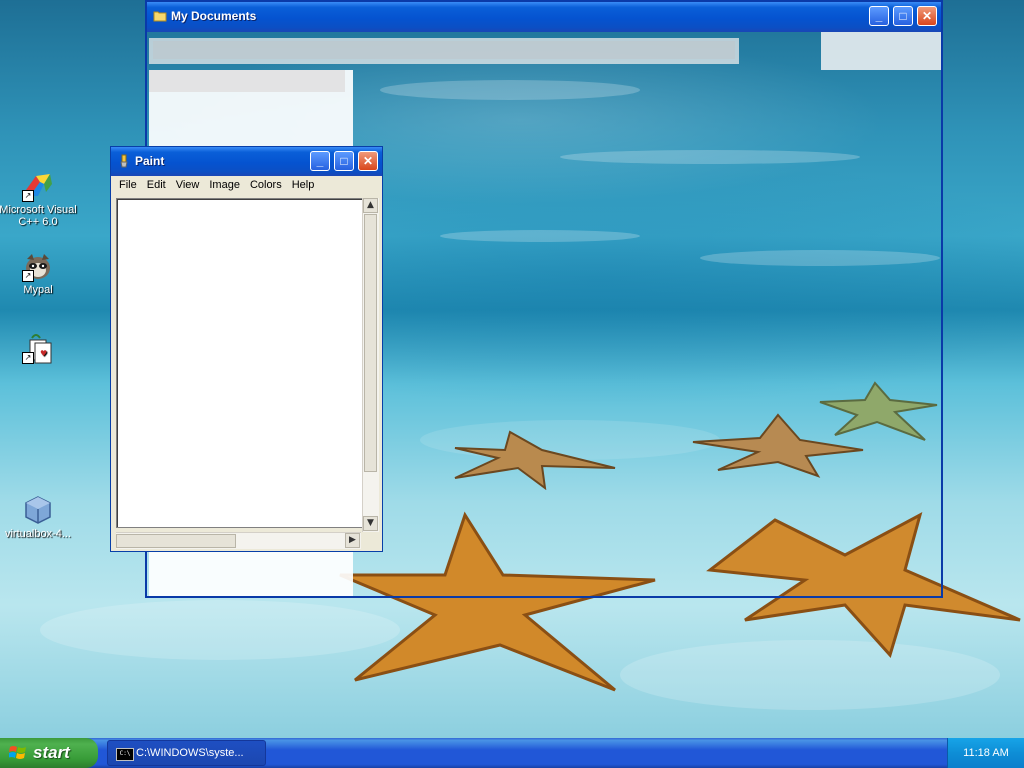 This screenshot has height=768, width=1024. I want to click on my-documents-titlebar: My Documents _ □ ✕, so click(544, 17).